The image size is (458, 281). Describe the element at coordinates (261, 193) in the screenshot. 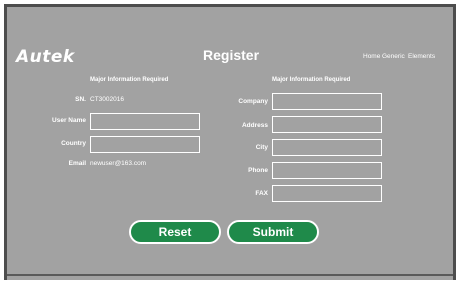

I see `fax-label: FAX` at that location.